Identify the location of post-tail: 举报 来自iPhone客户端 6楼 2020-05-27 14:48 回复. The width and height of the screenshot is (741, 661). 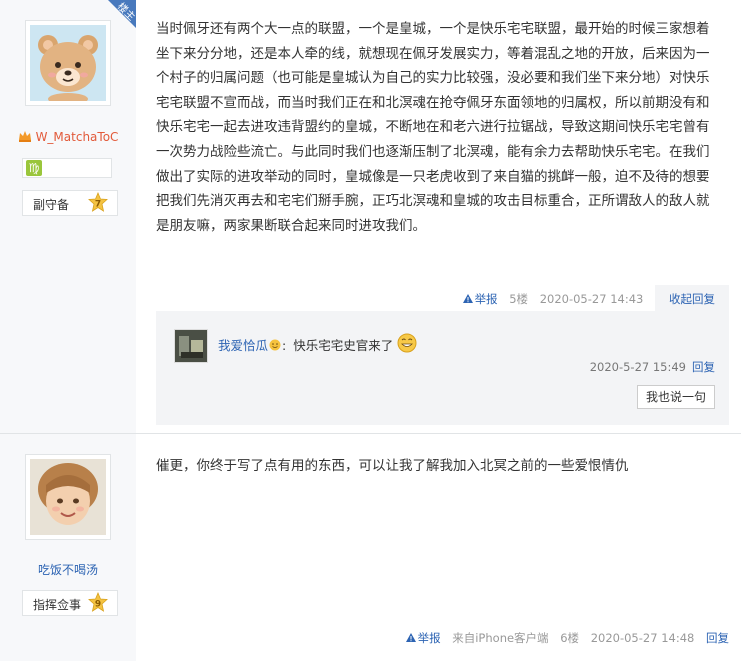
(567, 638).